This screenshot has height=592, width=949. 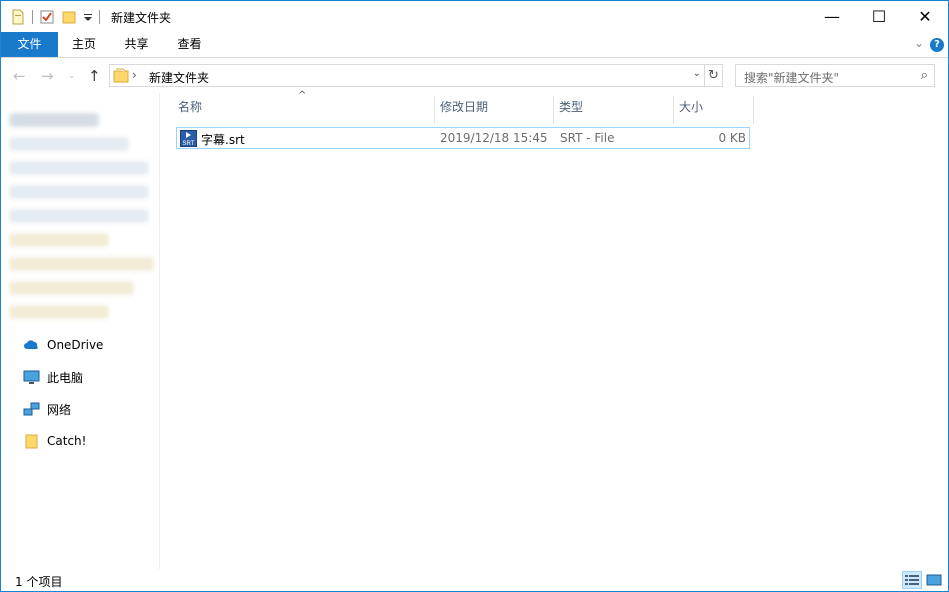 What do you see at coordinates (223, 140) in the screenshot?
I see `file-name: 字幕.srt` at bounding box center [223, 140].